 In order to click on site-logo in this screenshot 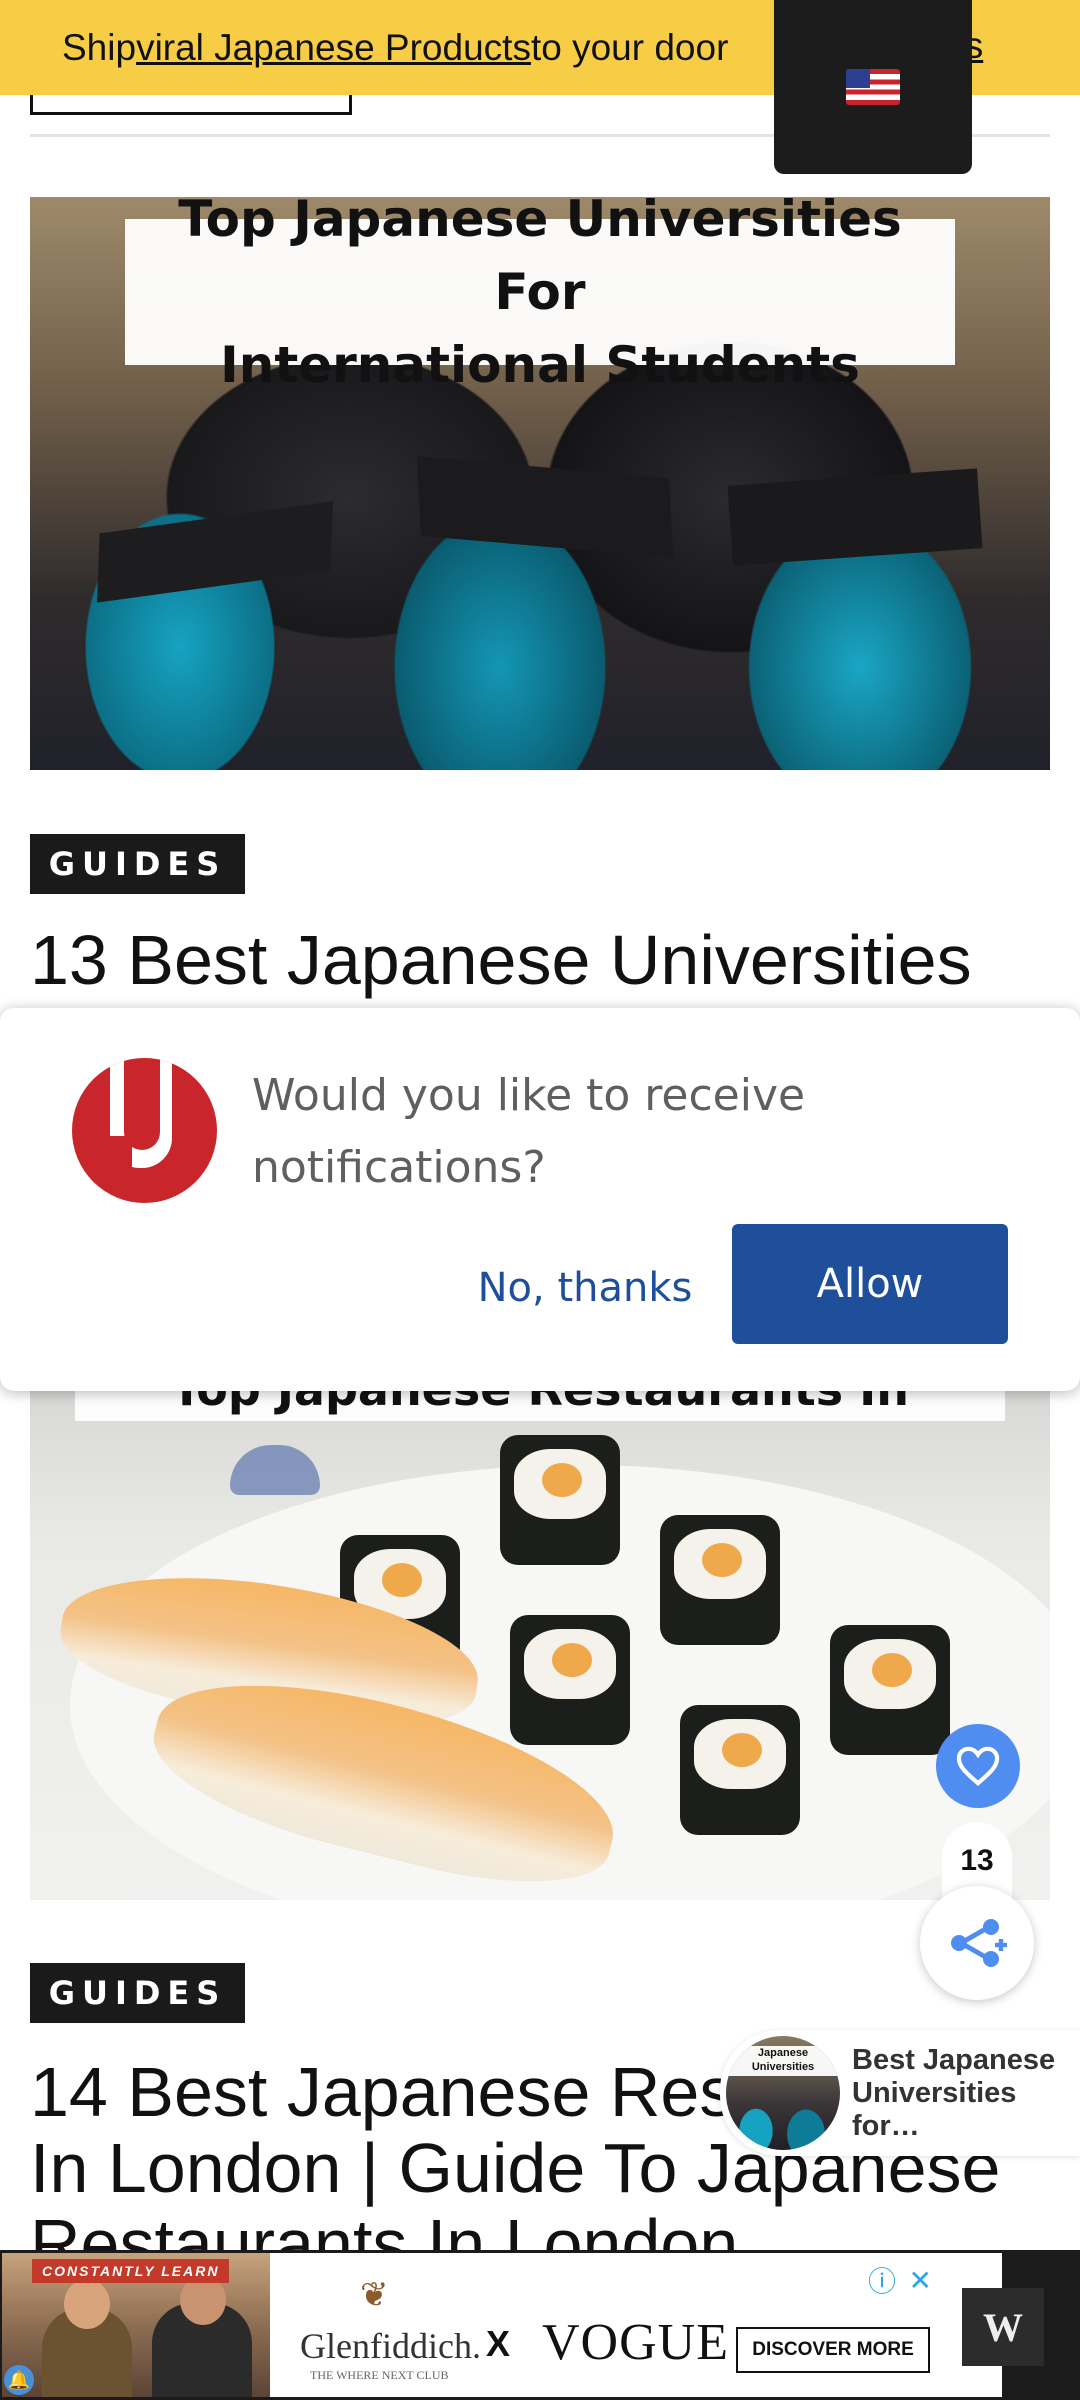, I will do `click(144, 1130)`.